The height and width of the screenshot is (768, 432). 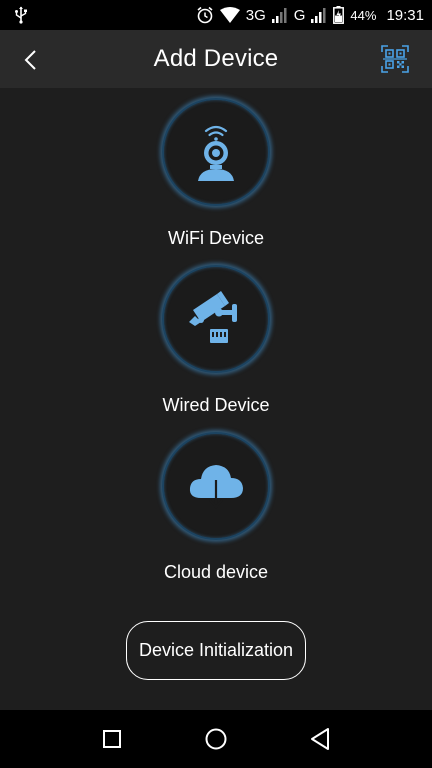 I want to click on cloud-device-button, so click(x=216, y=486).